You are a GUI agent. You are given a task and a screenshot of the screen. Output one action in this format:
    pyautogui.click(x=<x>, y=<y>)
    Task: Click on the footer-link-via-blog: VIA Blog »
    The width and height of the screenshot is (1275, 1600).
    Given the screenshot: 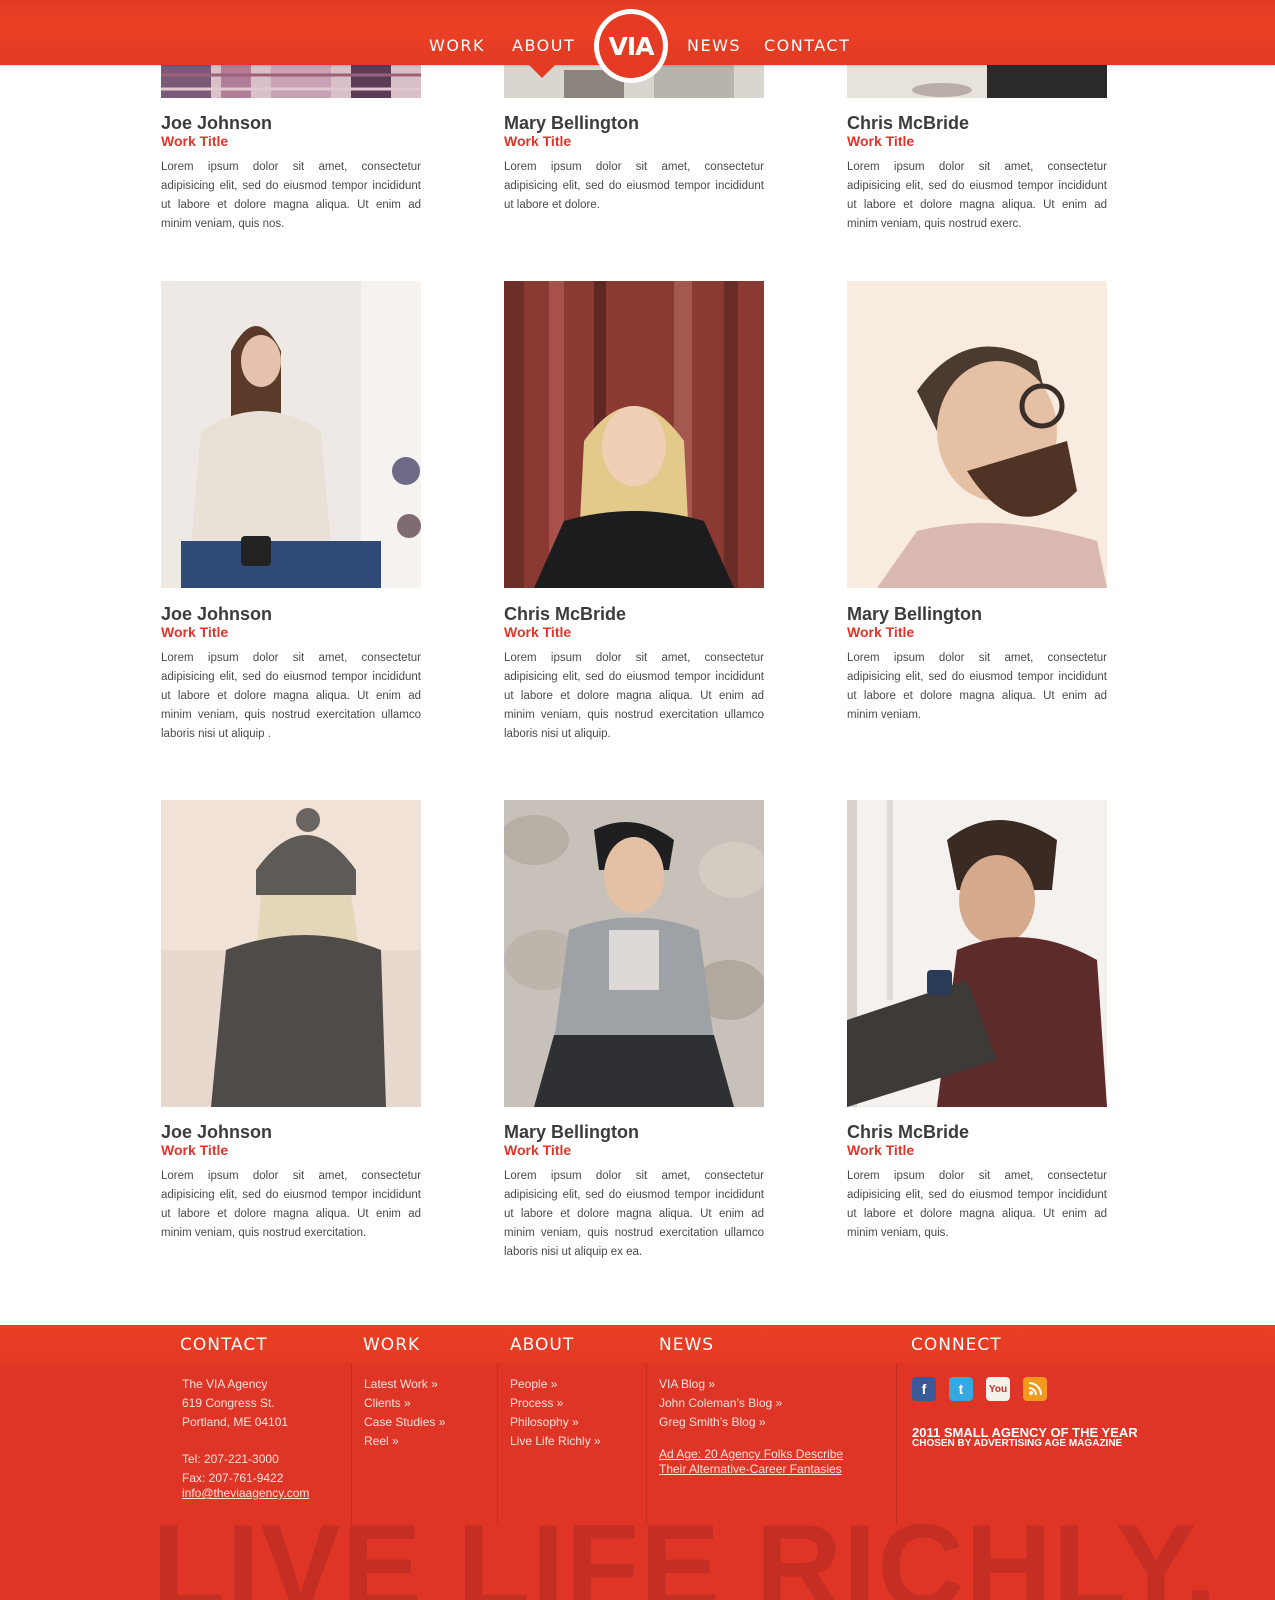 What is the action you would take?
    pyautogui.click(x=687, y=1384)
    